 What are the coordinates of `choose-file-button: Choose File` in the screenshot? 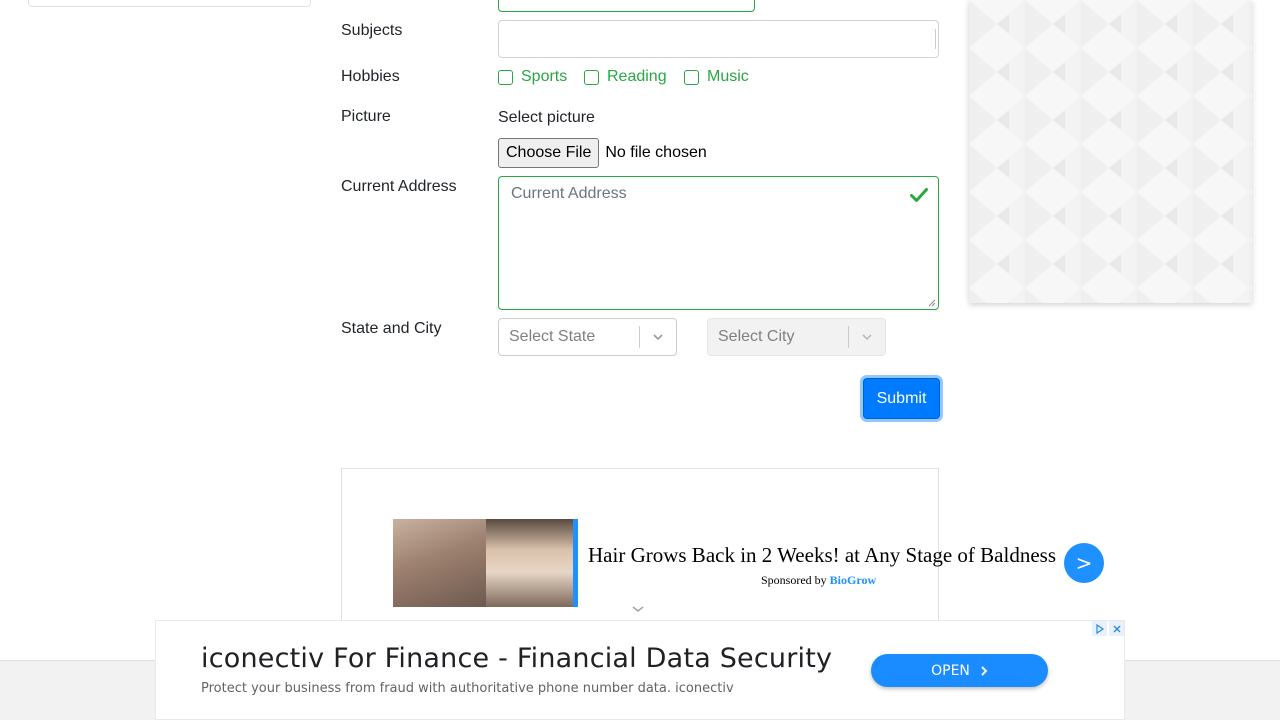 It's located at (549, 153).